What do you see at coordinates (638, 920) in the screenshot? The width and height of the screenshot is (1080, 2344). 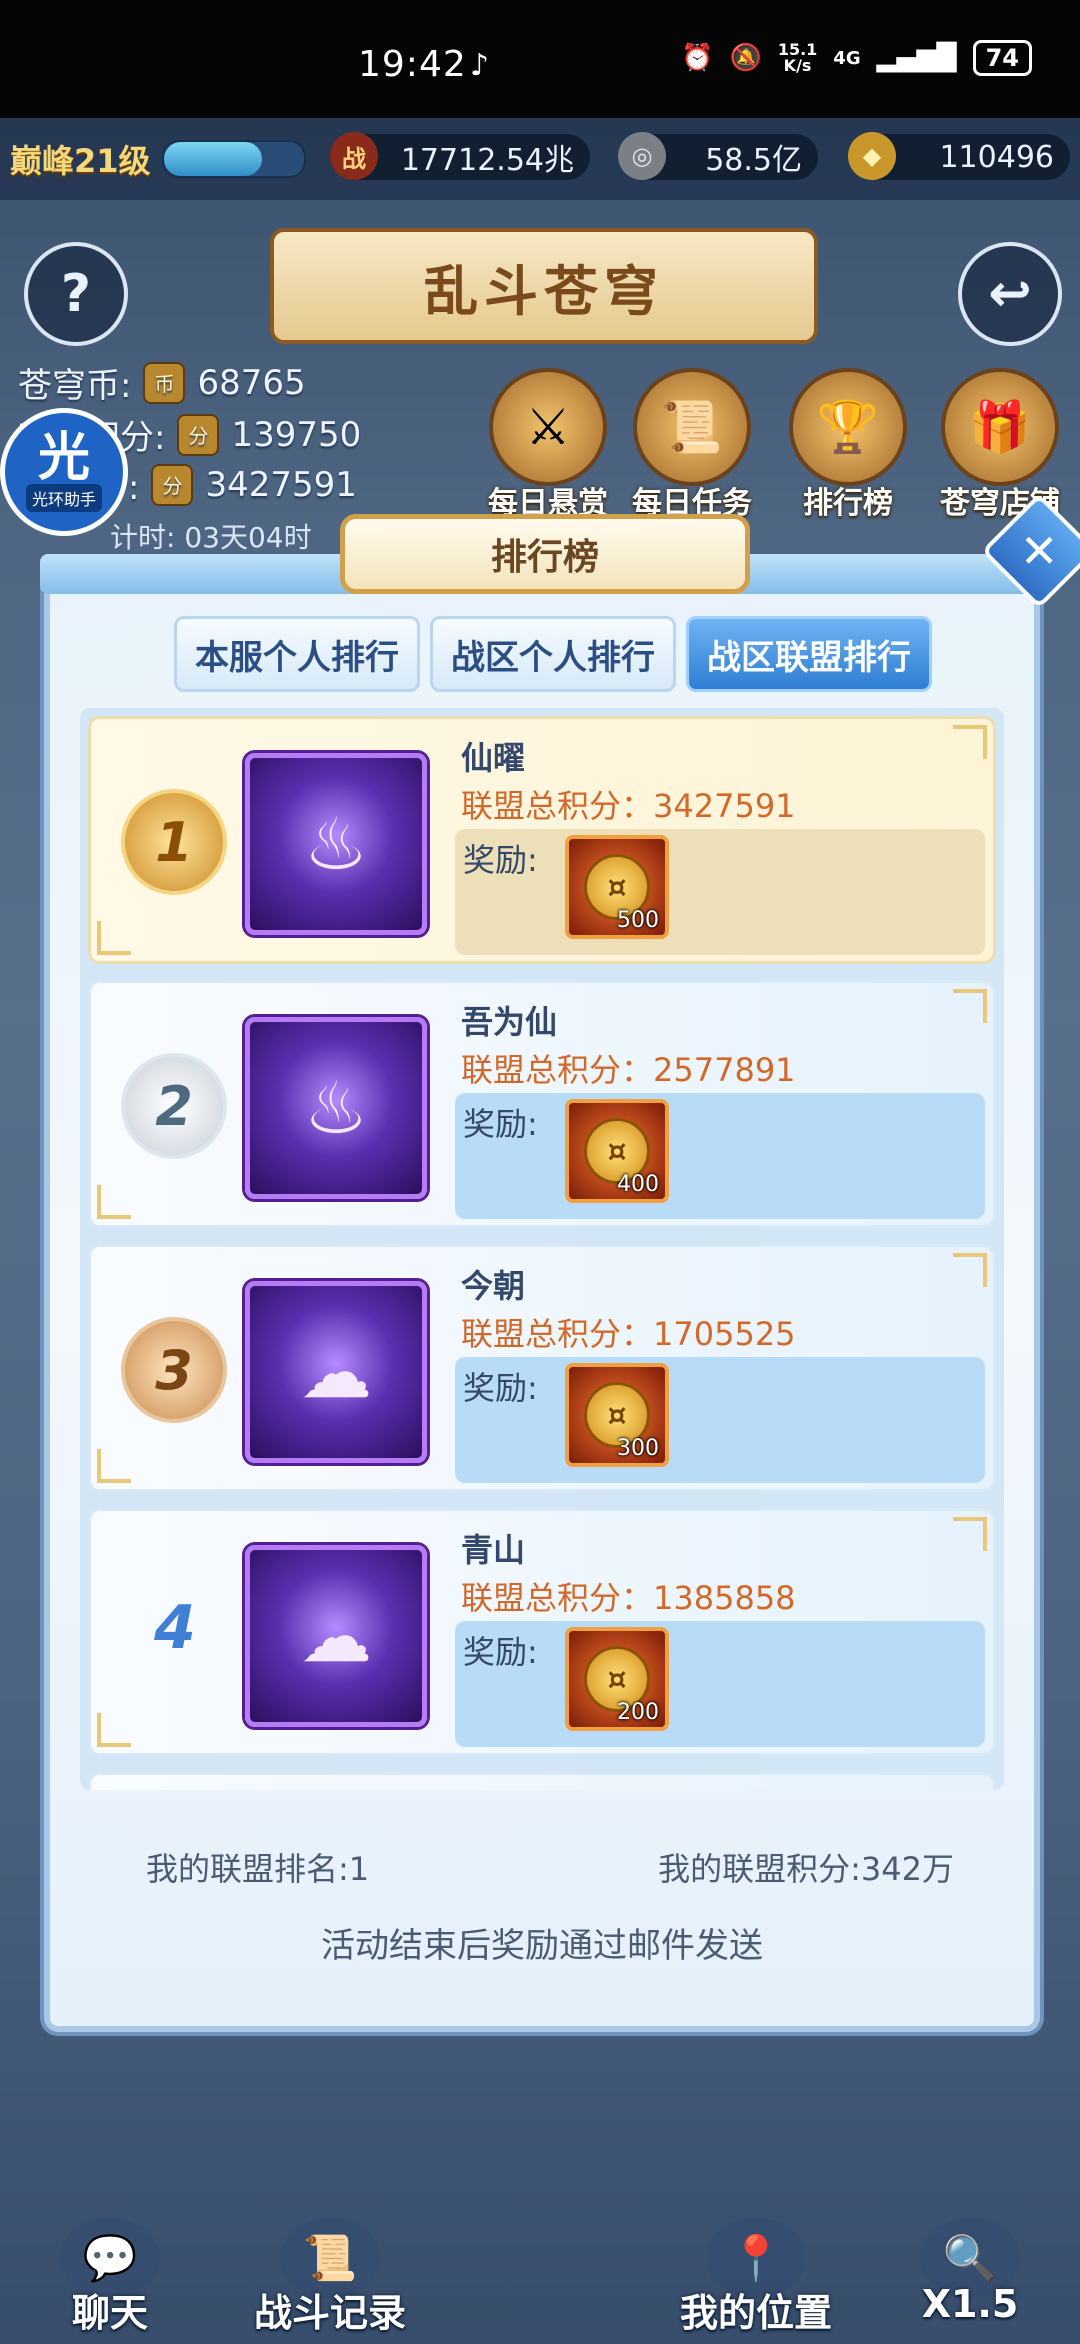 I see `reward-quantity: 500` at bounding box center [638, 920].